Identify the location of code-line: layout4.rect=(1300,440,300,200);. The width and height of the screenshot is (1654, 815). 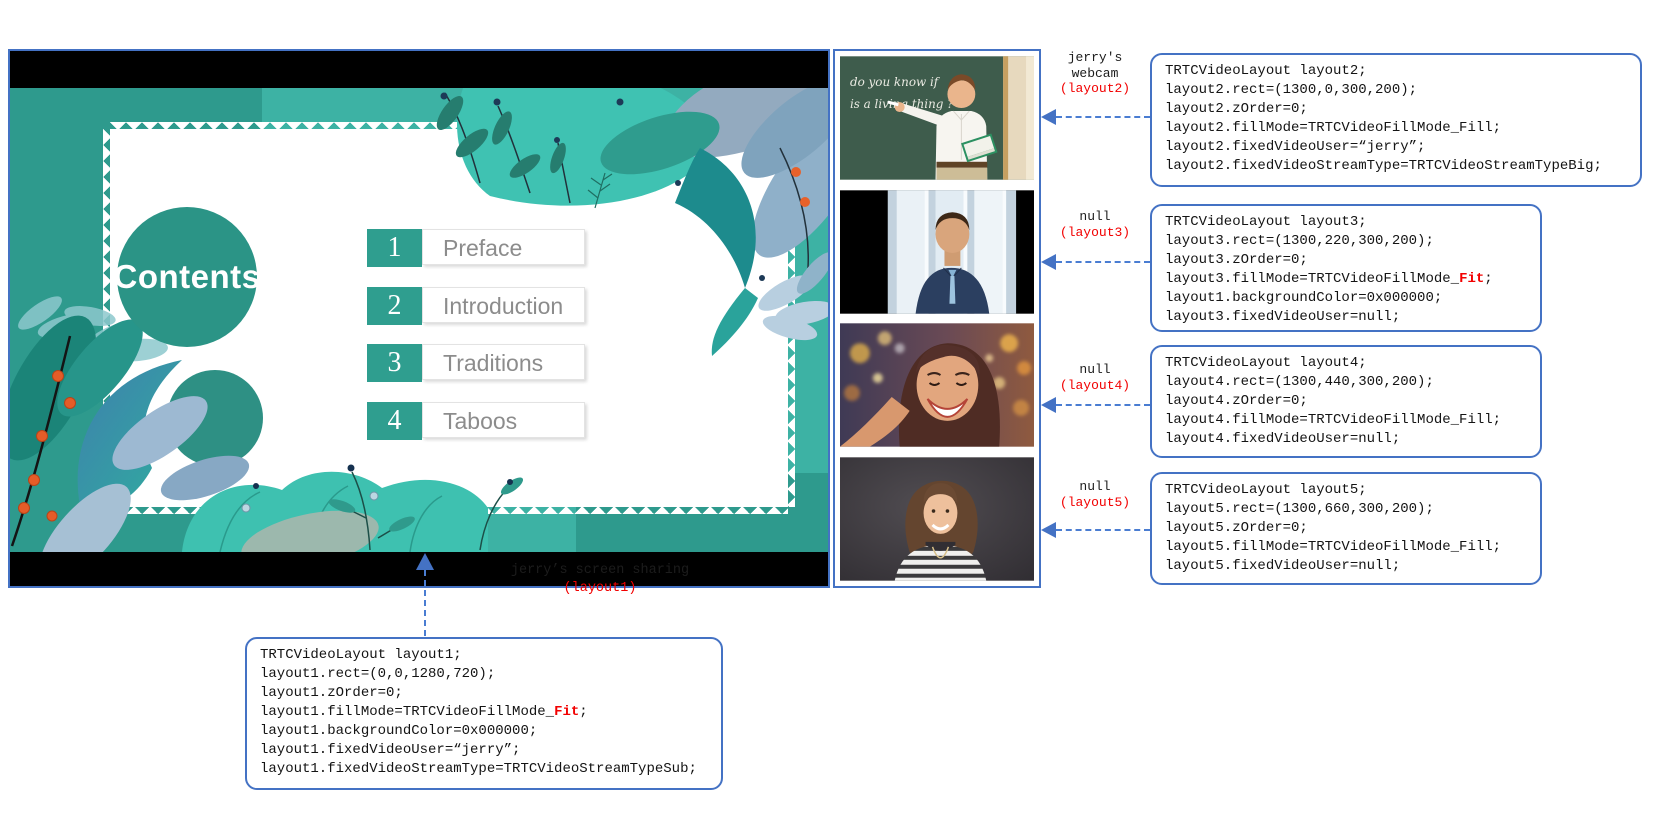
(1299, 382).